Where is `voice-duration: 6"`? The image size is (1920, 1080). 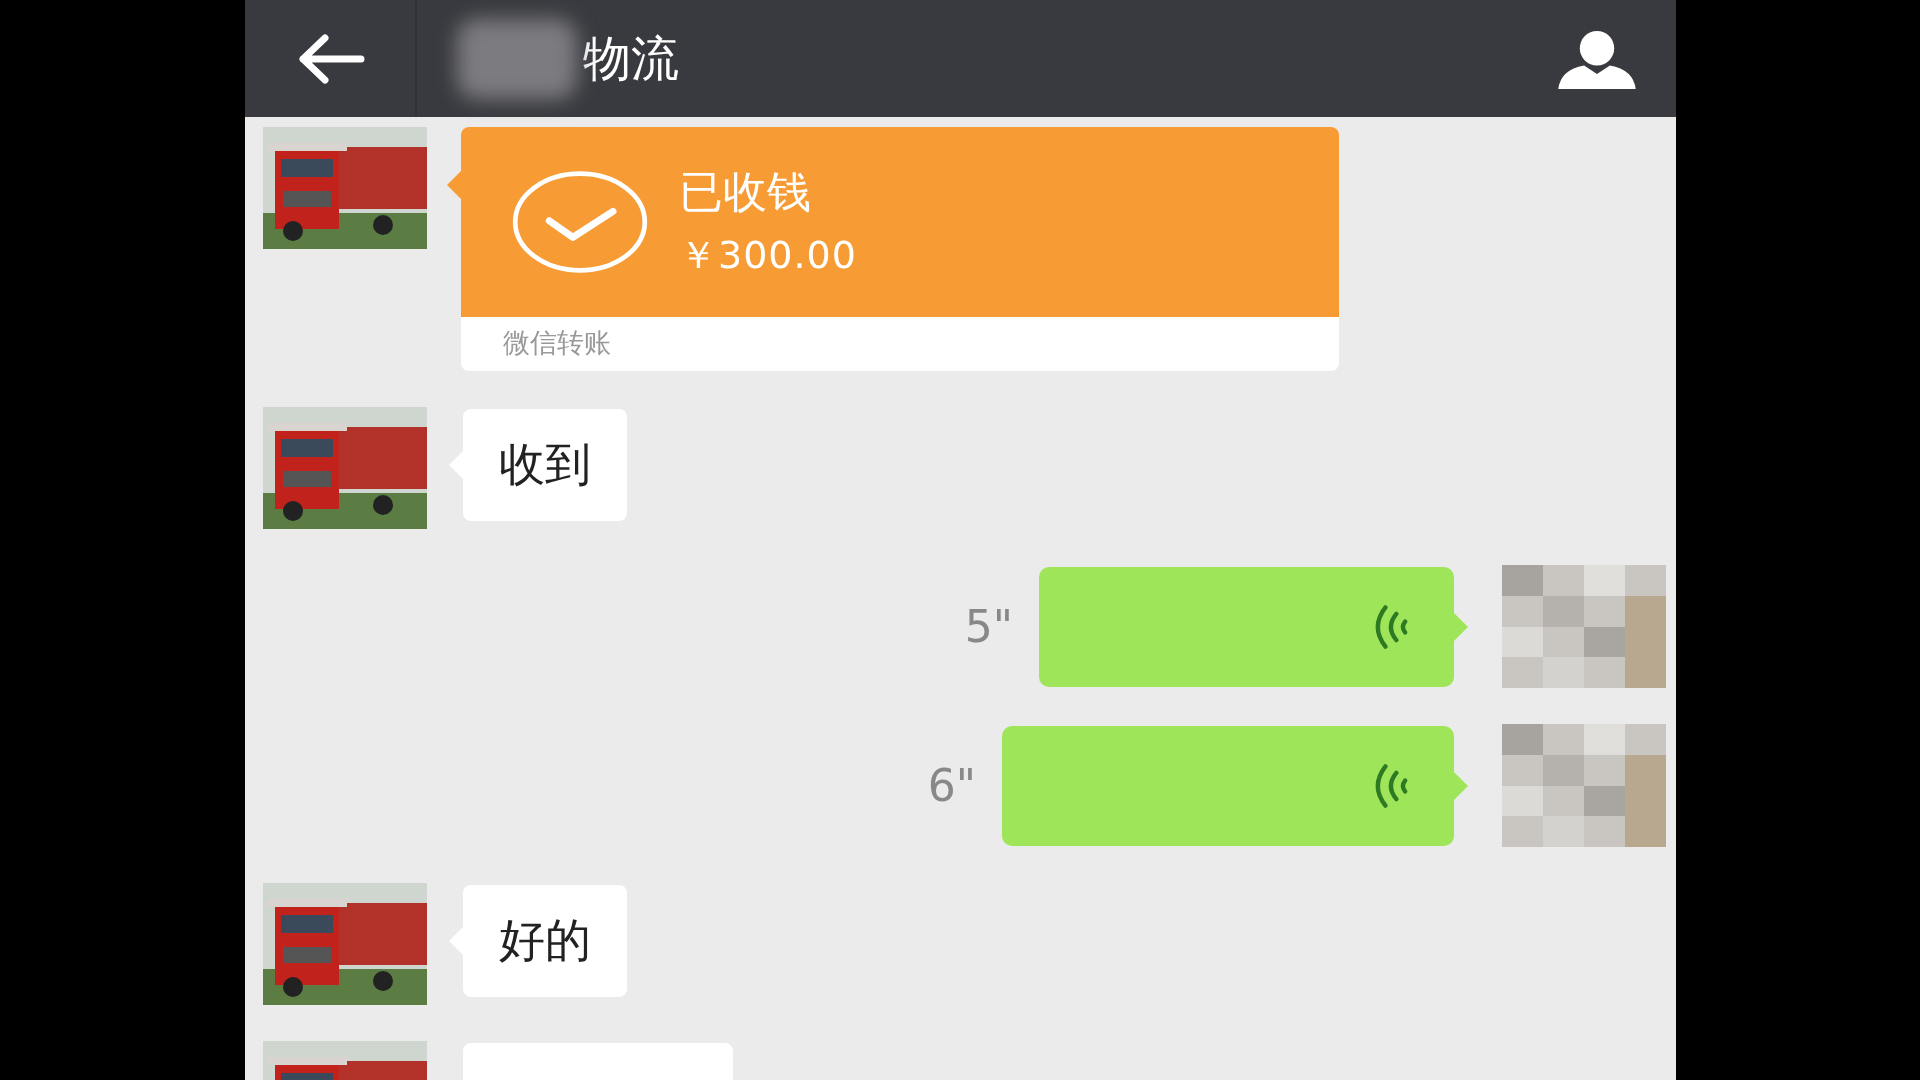
voice-duration: 6" is located at coordinates (951, 785).